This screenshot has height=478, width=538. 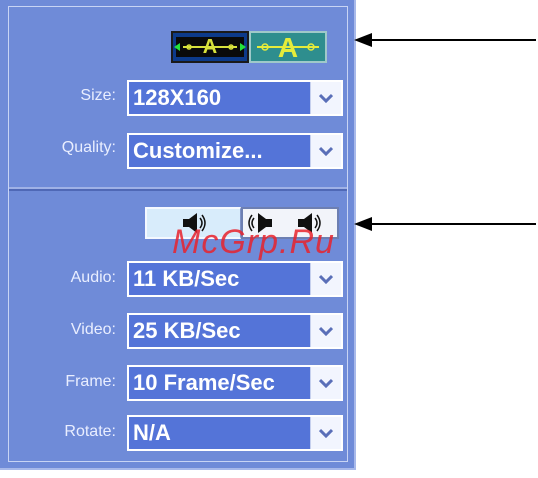 What do you see at coordinates (93, 329) in the screenshot?
I see `video-label: Video:` at bounding box center [93, 329].